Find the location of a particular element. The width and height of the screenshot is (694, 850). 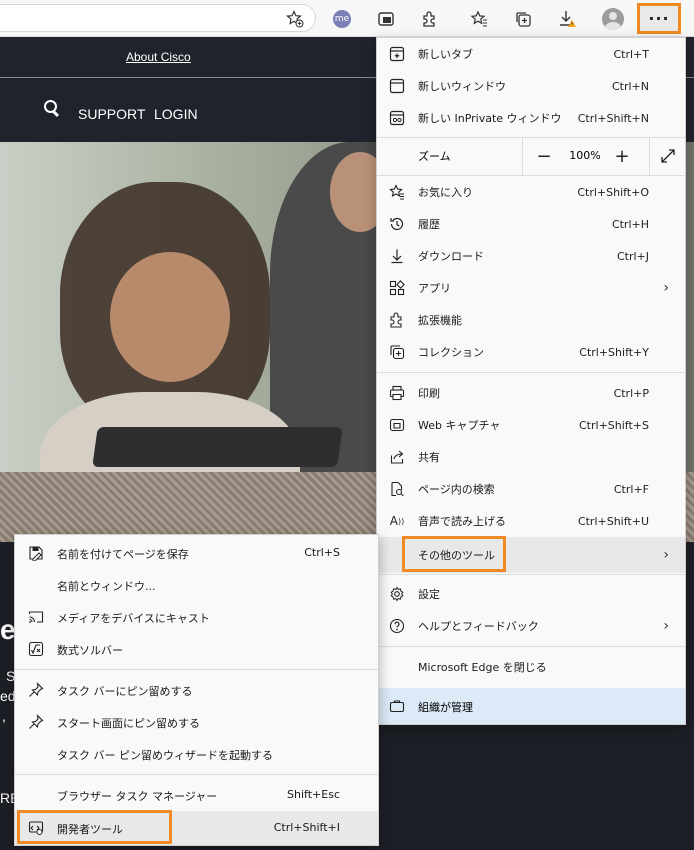

fullscreen-button is located at coordinates (667, 156).